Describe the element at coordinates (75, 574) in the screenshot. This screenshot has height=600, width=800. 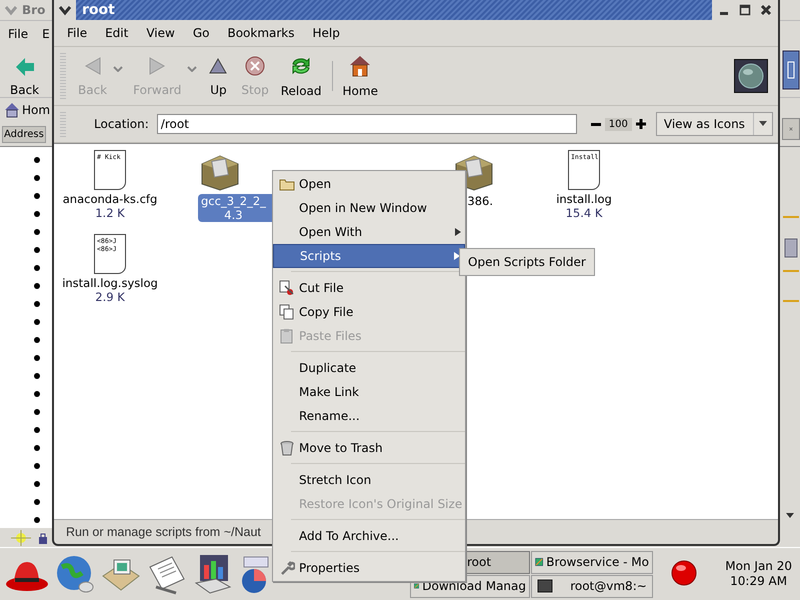
I see `globe-icon` at that location.